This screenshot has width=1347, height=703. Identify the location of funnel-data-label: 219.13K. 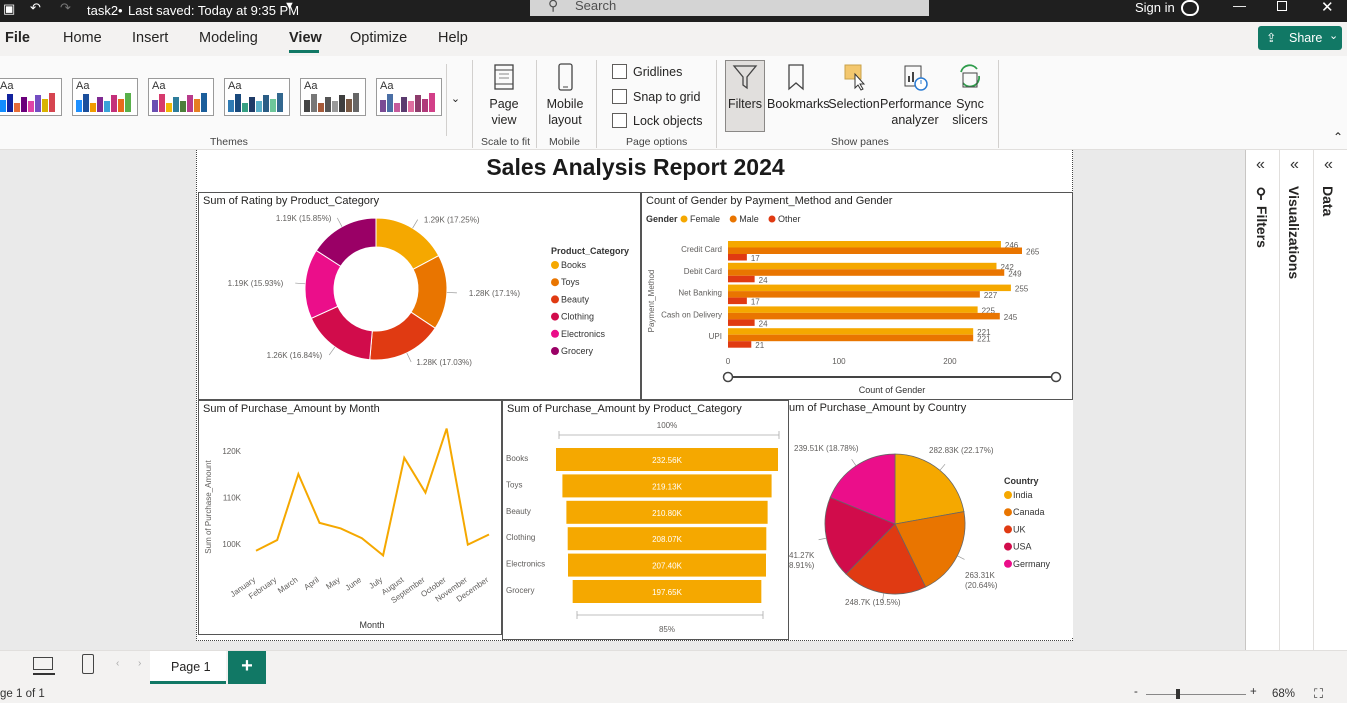
(667, 486).